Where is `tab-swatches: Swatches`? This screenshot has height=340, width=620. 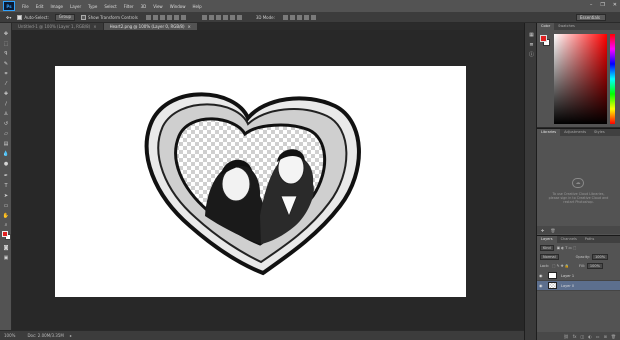 tab-swatches: Swatches is located at coordinates (566, 26).